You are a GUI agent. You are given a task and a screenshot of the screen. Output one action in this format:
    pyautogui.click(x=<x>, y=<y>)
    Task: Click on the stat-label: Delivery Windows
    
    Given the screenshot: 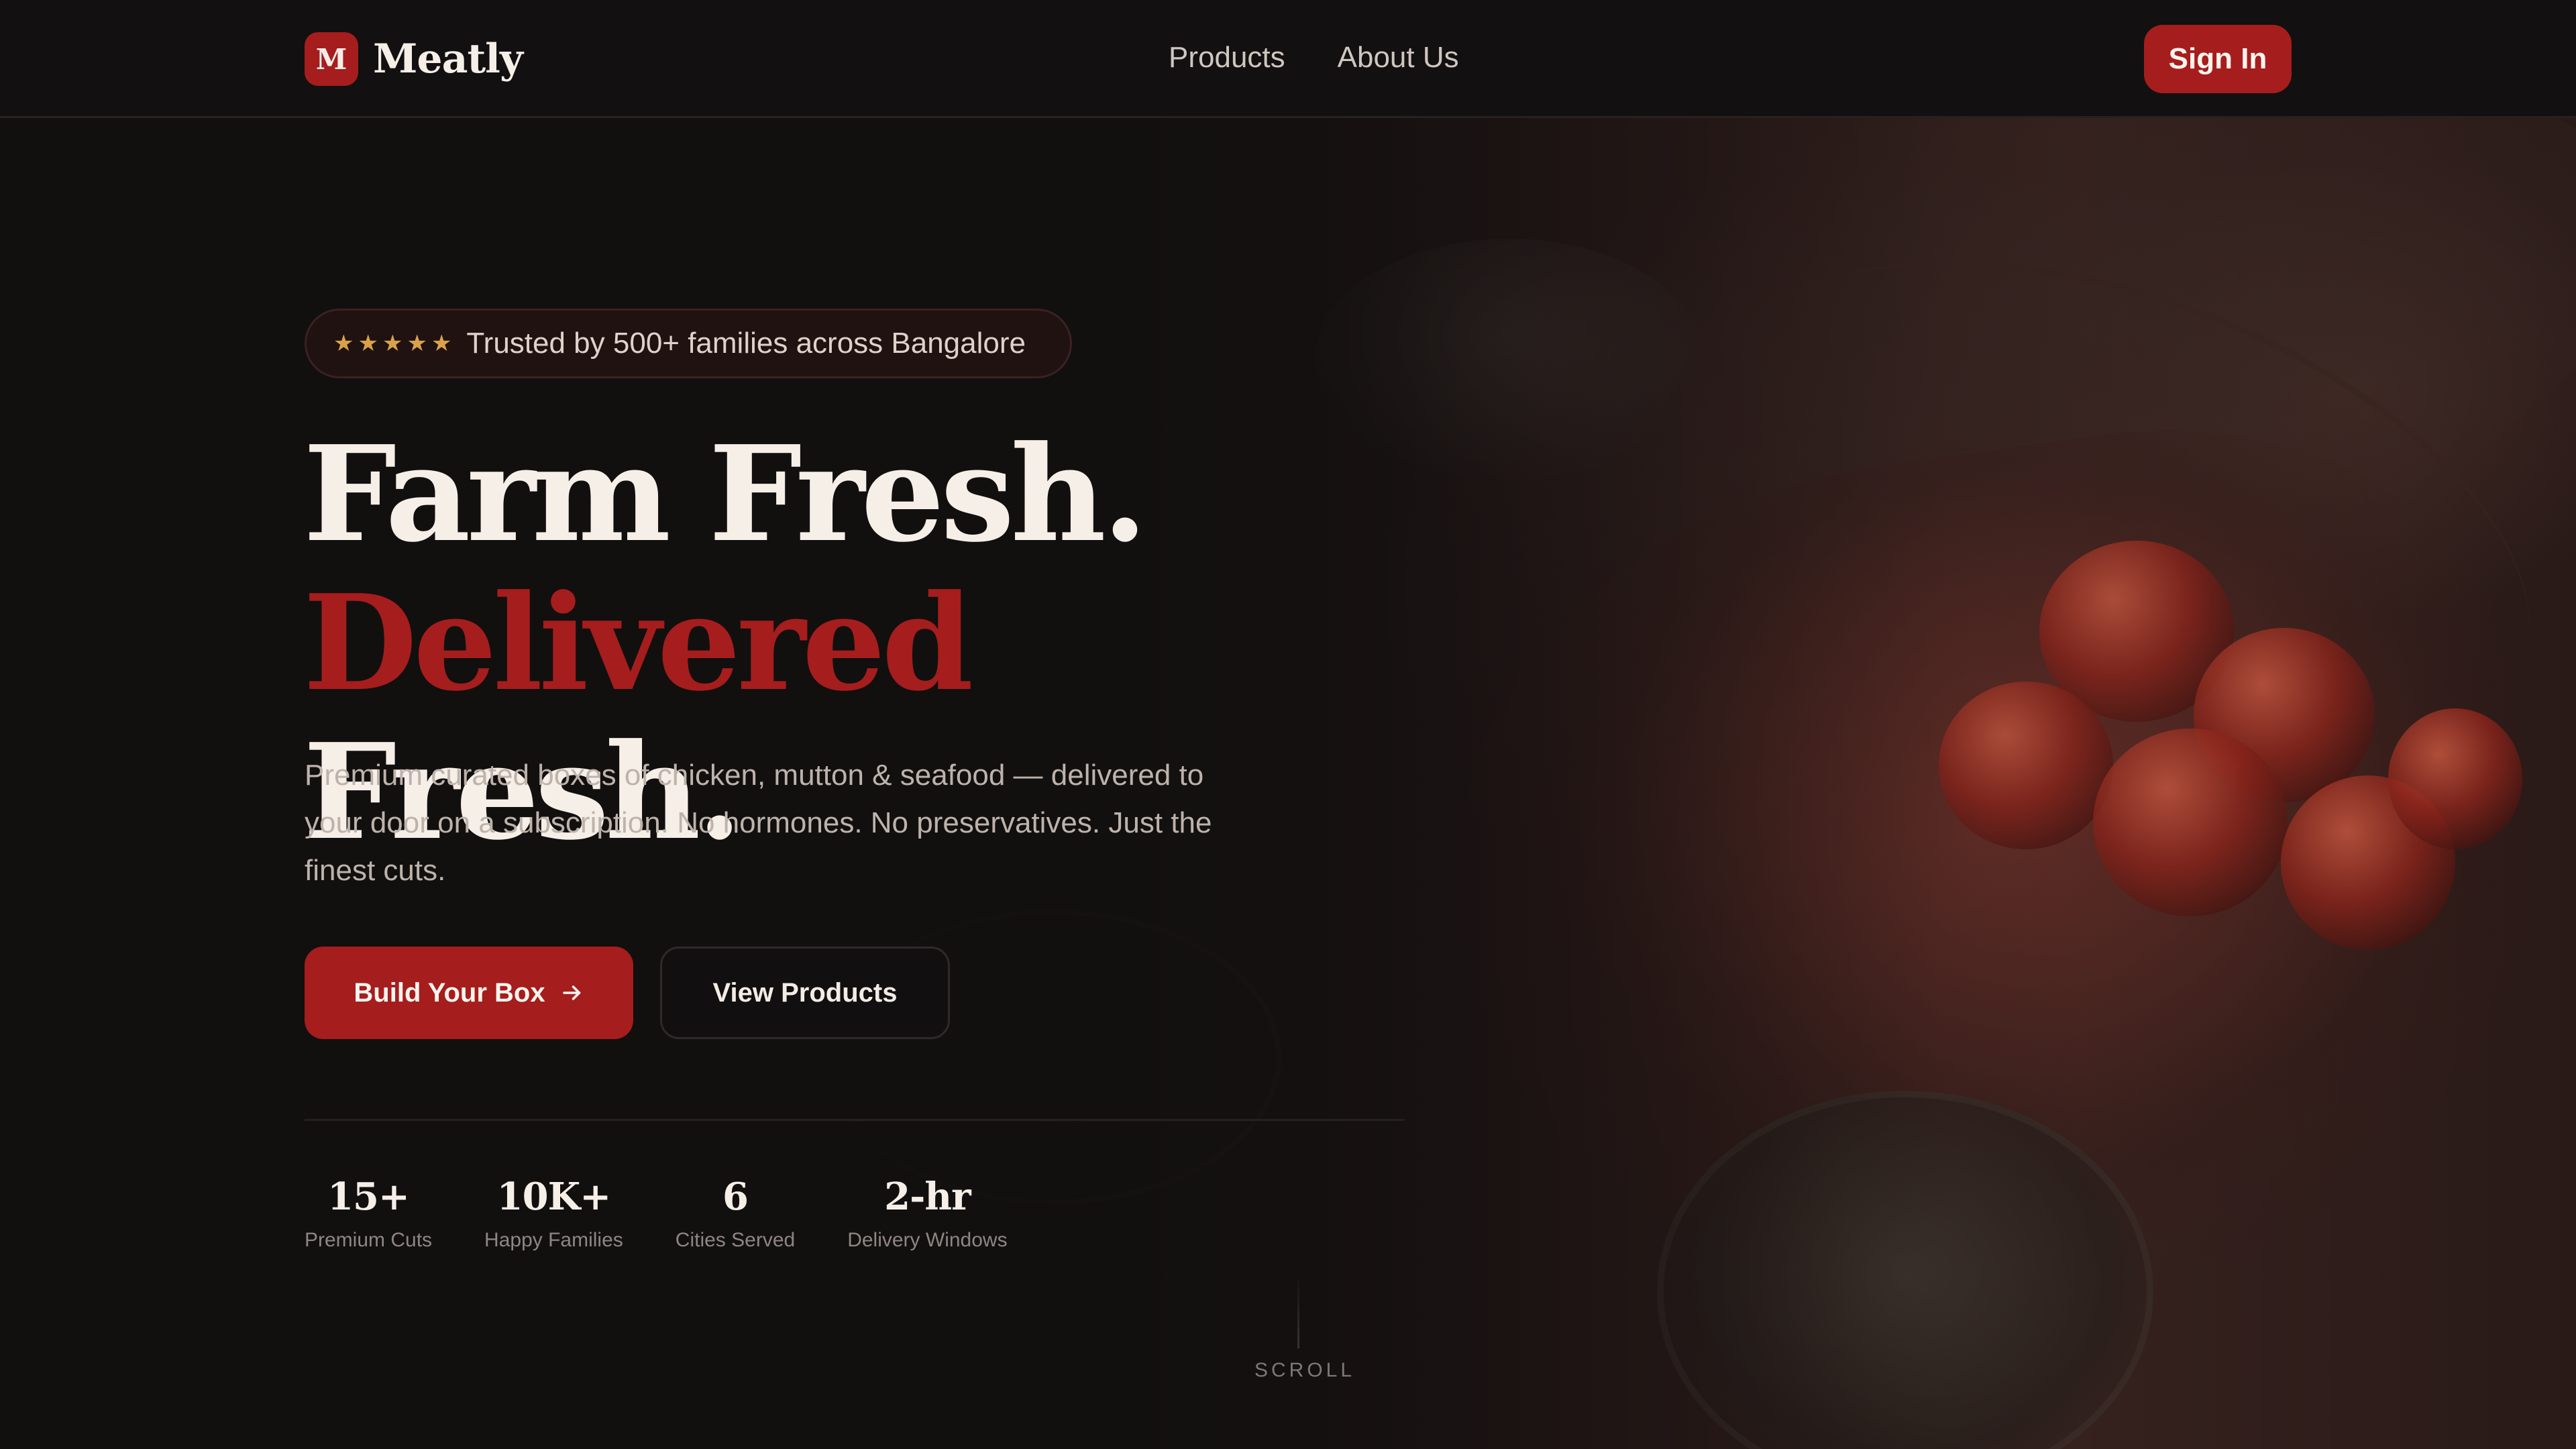 What is the action you would take?
    pyautogui.click(x=927, y=1240)
    